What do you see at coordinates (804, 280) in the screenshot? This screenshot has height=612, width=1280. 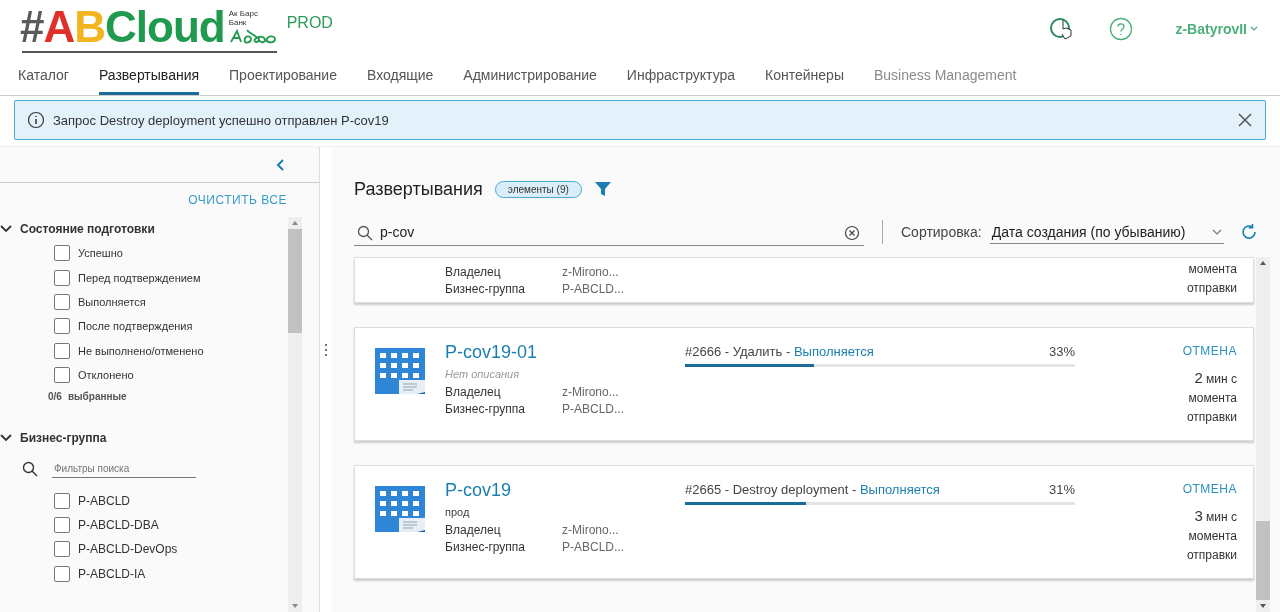 I see `deployment-card: Владелец z-Mirono... Бизнес-группа P-ABCLD... момента отправки` at bounding box center [804, 280].